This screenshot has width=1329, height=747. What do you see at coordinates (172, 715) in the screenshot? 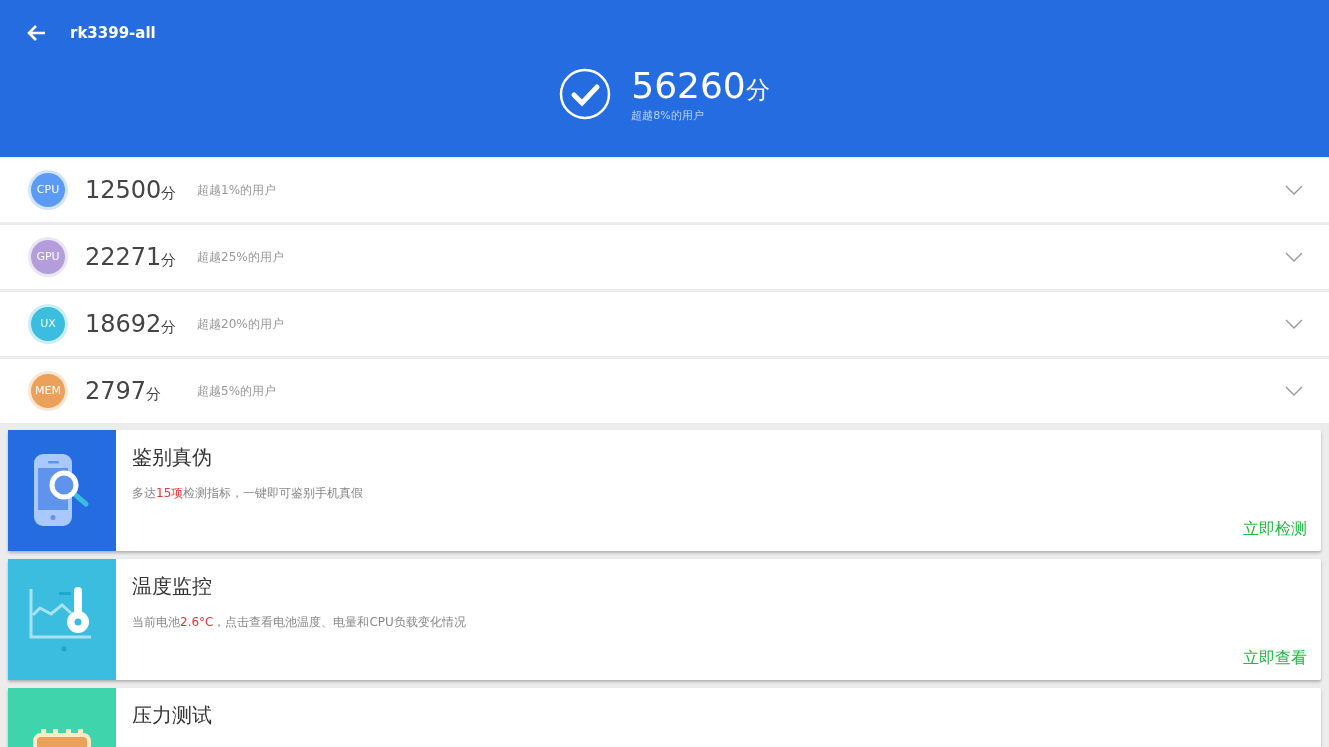
I see `feature-title: 压力测试` at bounding box center [172, 715].